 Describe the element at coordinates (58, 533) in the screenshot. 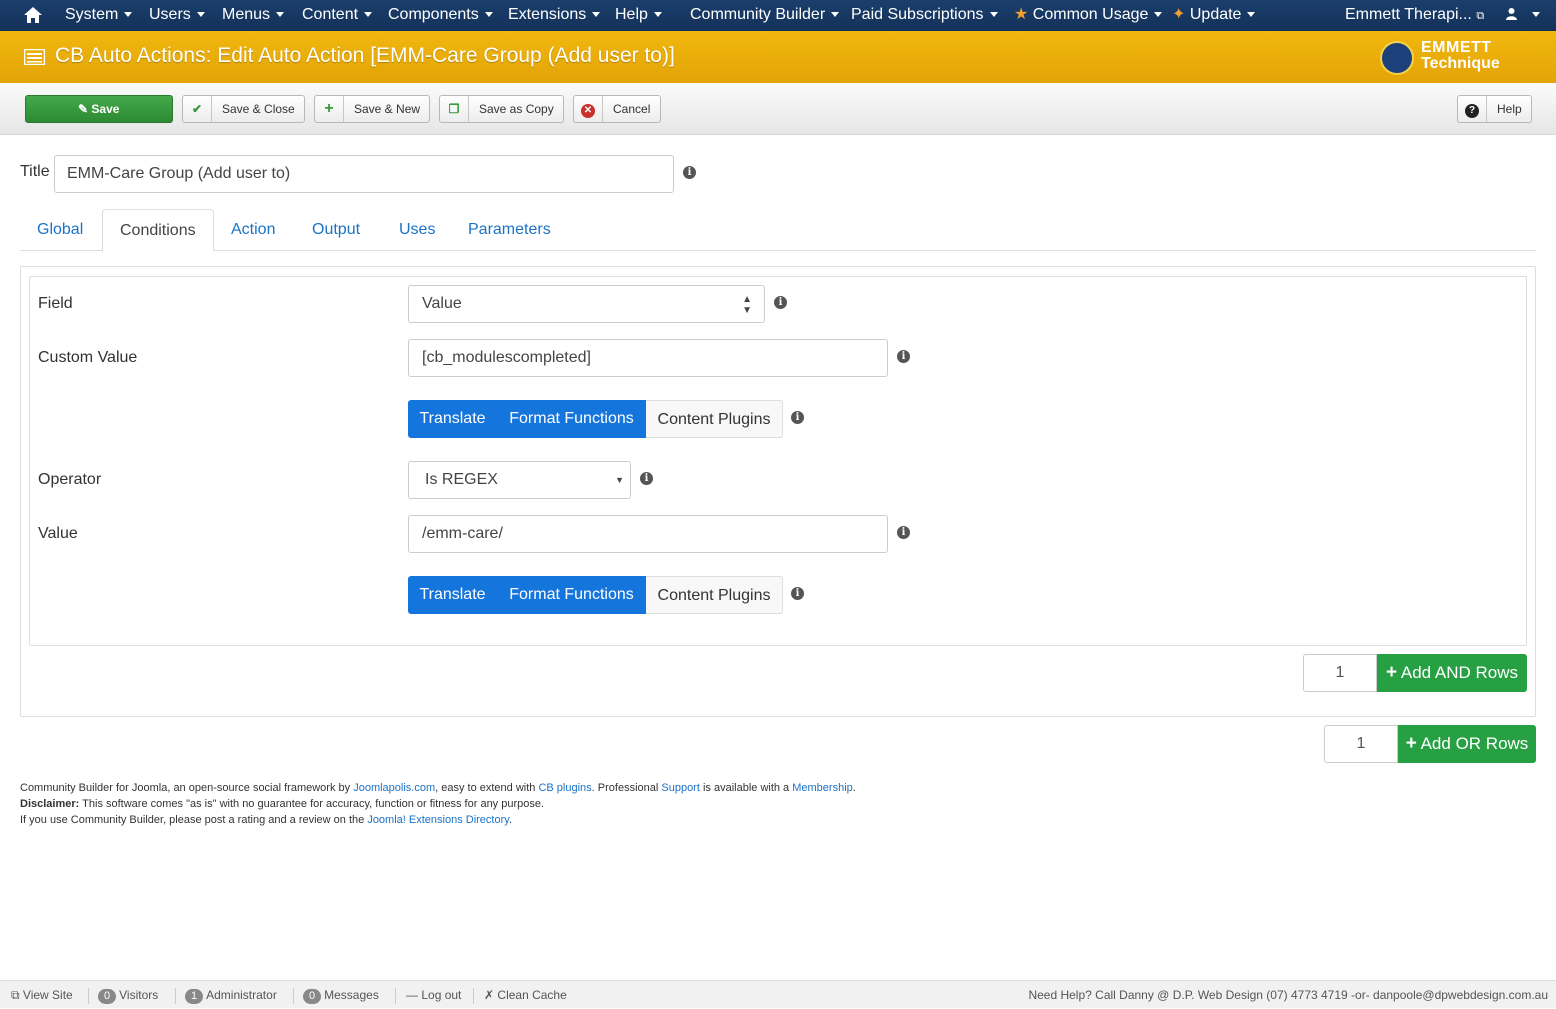

I see `value-label: Value` at that location.